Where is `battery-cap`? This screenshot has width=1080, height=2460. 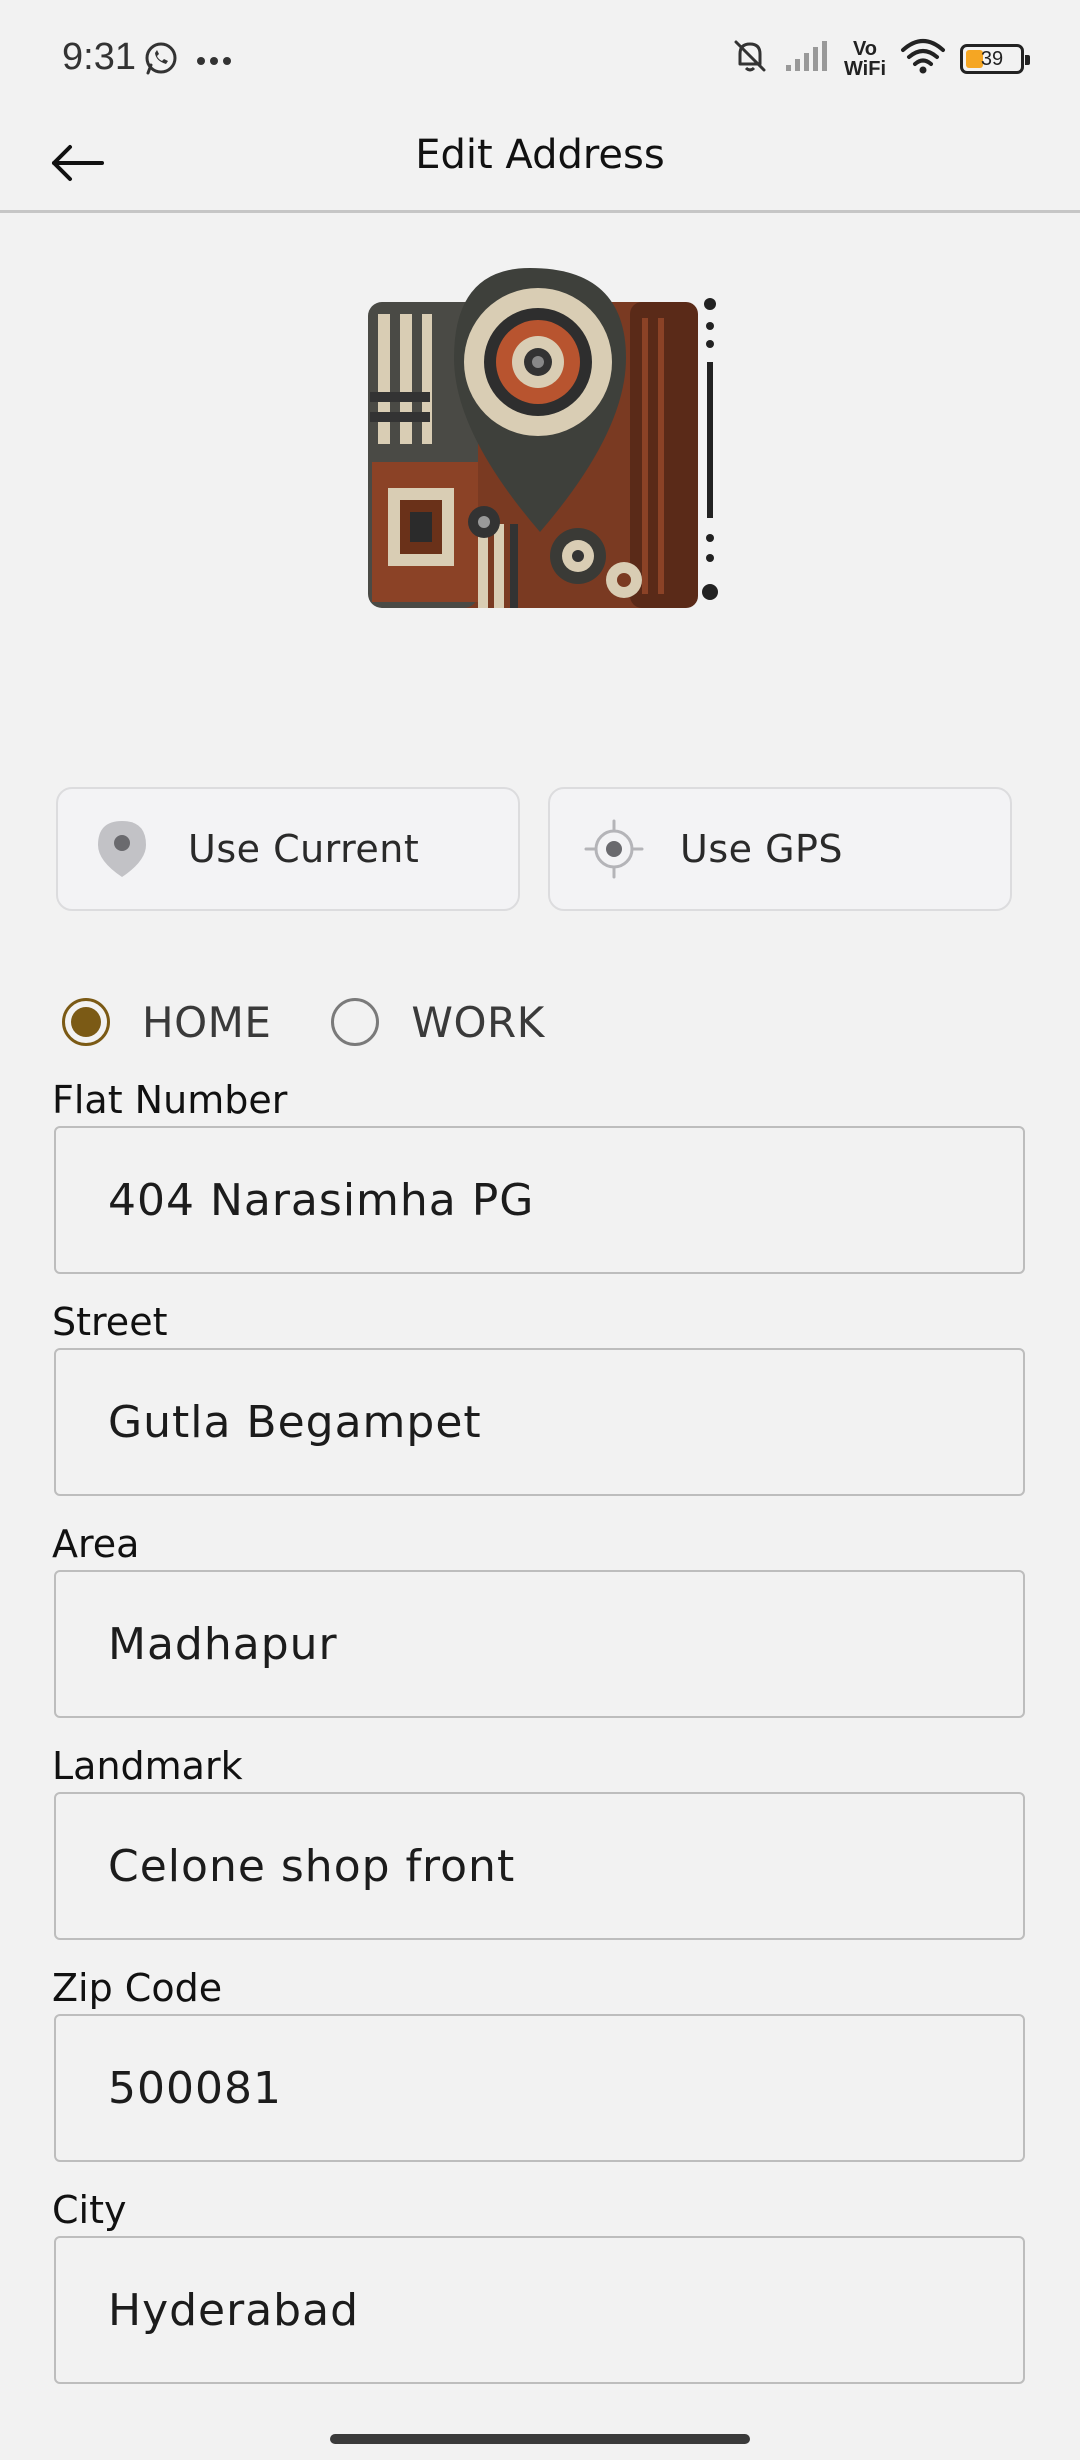 battery-cap is located at coordinates (1027, 59).